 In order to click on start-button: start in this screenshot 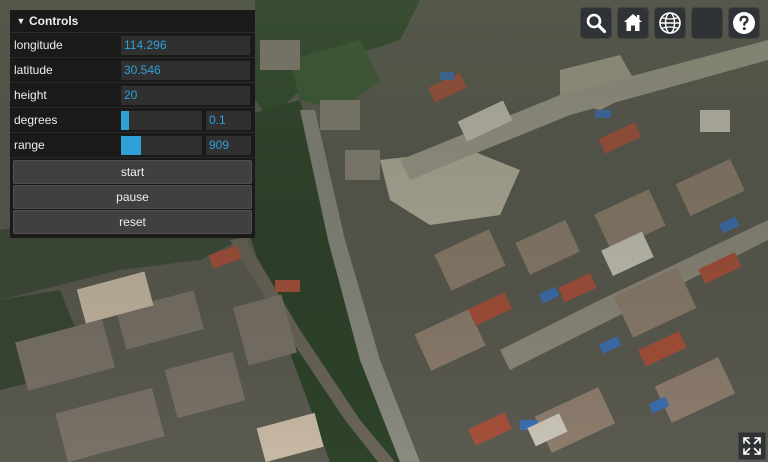, I will do `click(132, 172)`.